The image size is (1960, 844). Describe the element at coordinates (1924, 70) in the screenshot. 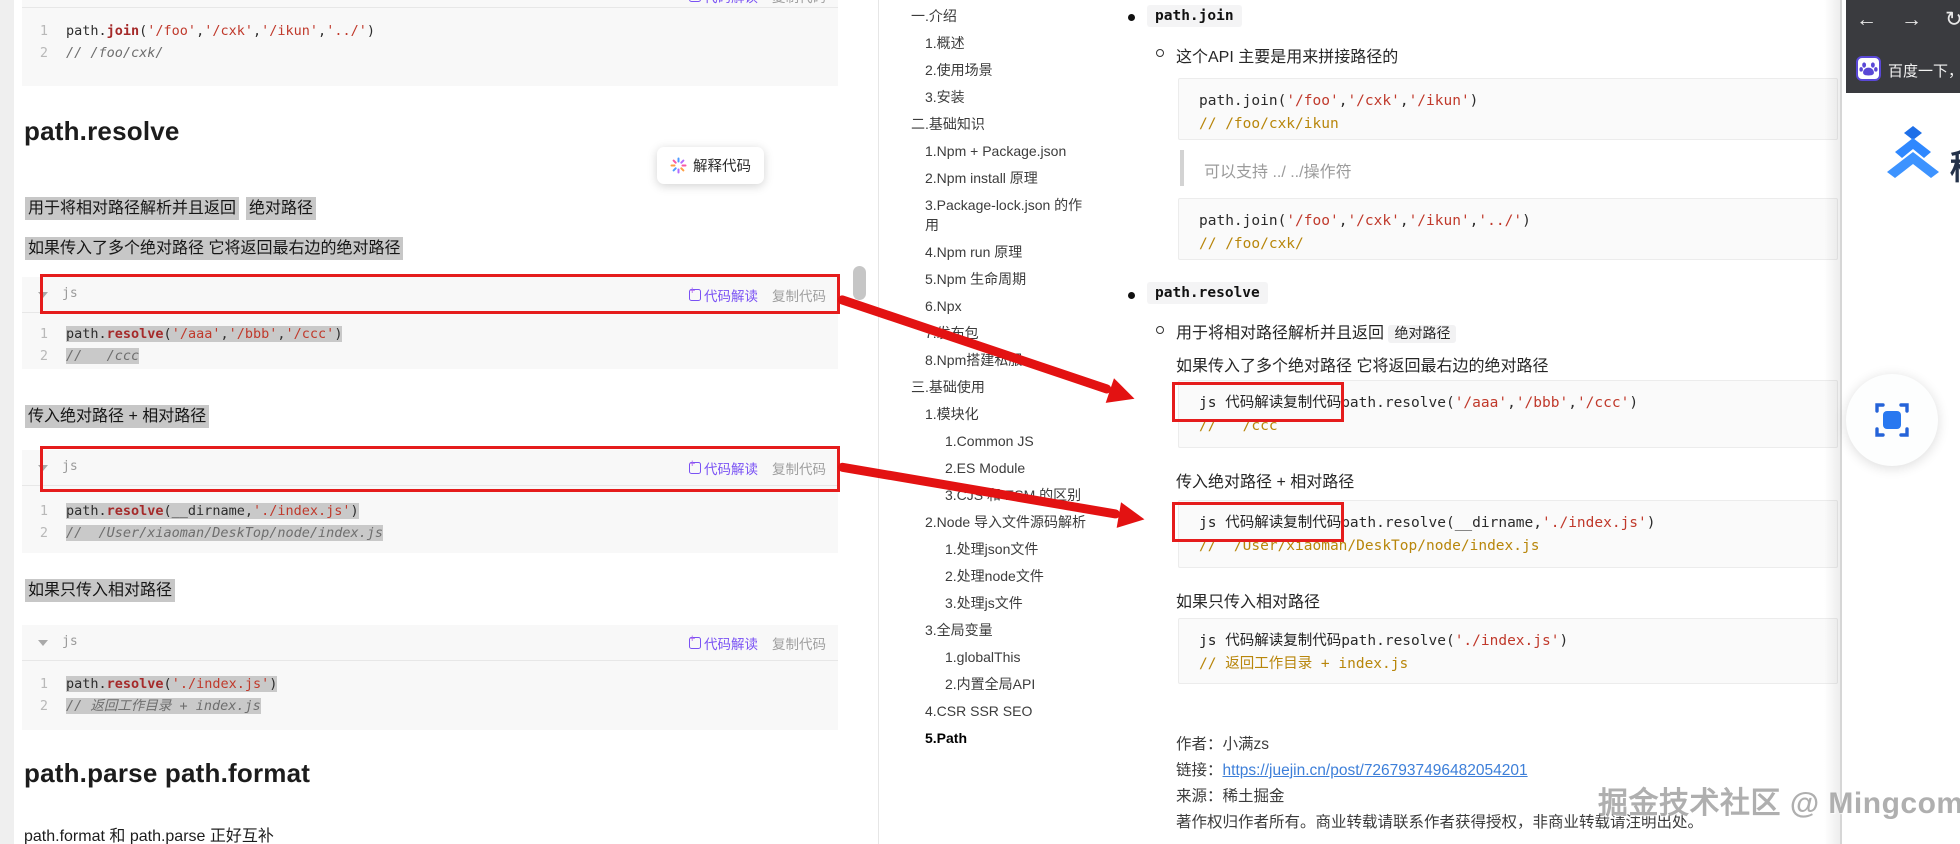

I see `baidu-bookmark-label: 百度一下，` at that location.